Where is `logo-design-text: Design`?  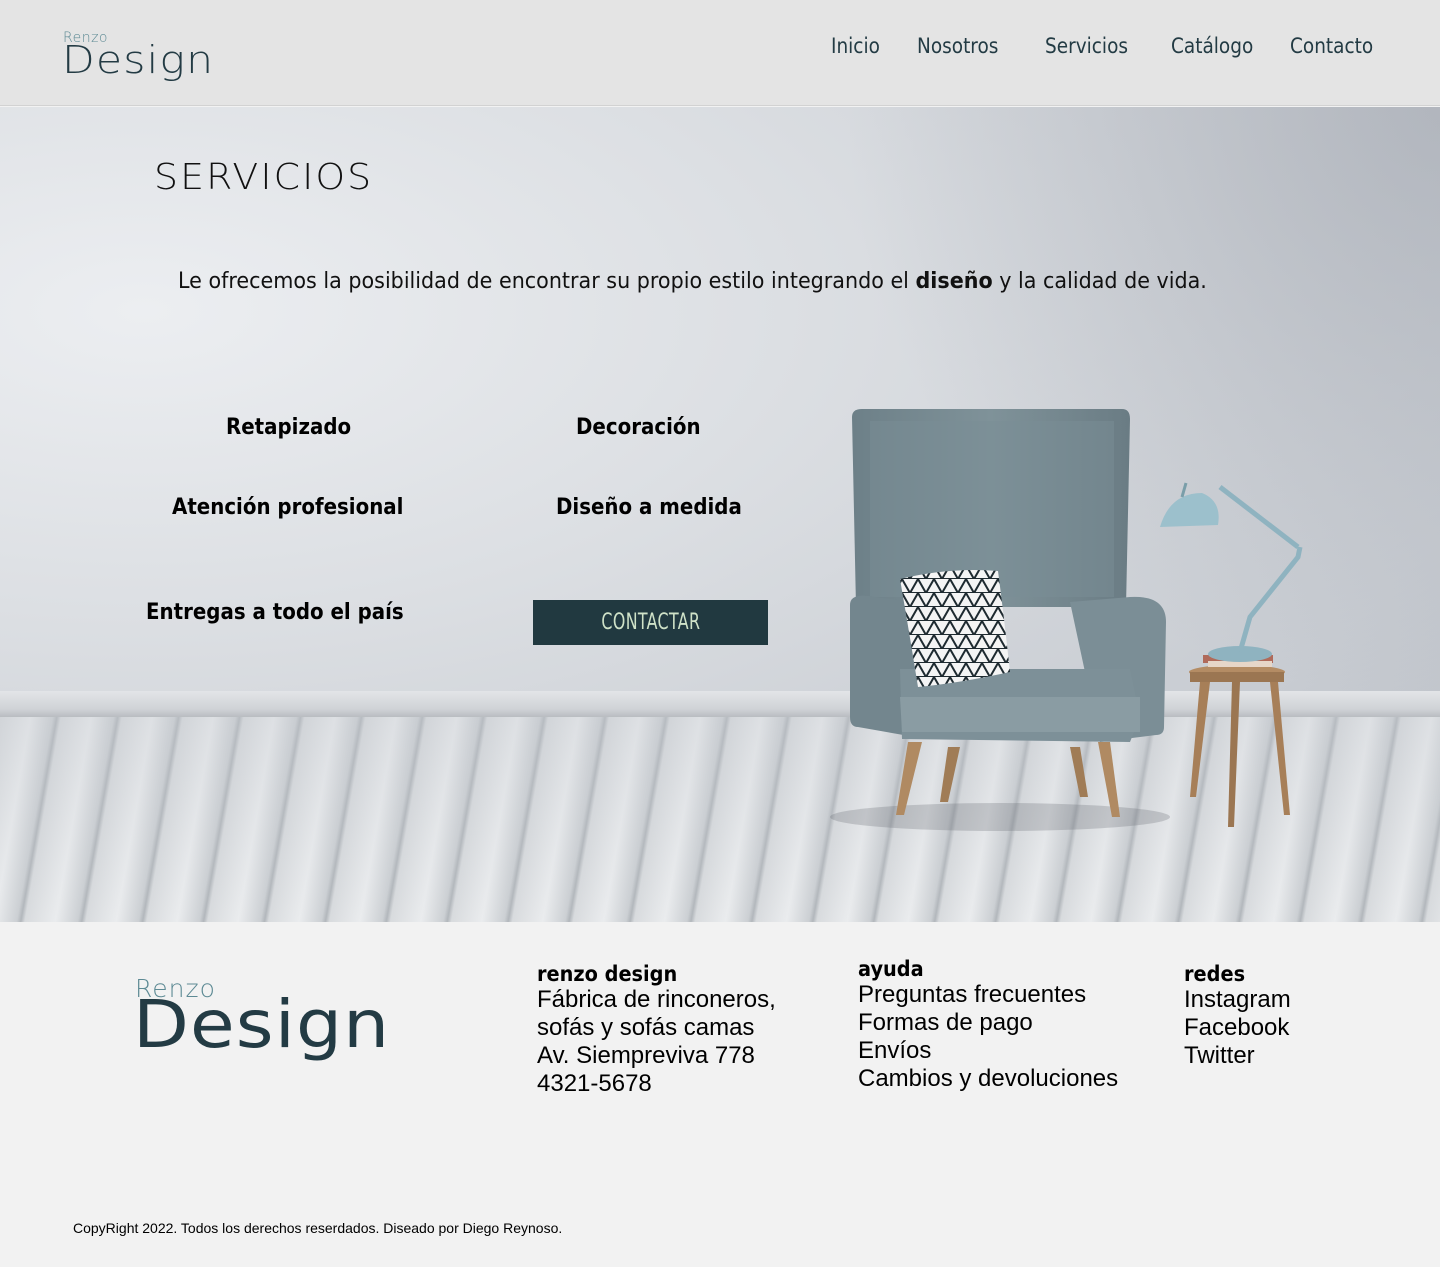 logo-design-text: Design is located at coordinates (138, 60).